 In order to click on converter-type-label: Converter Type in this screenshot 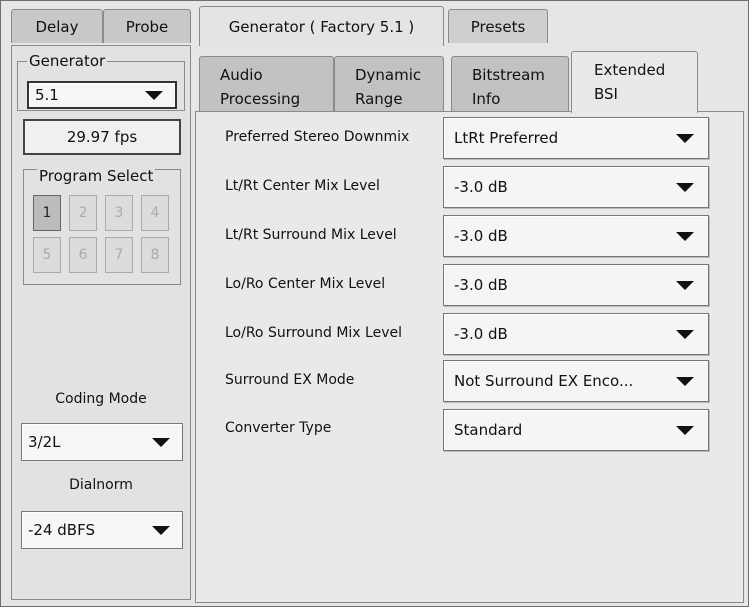, I will do `click(278, 428)`.